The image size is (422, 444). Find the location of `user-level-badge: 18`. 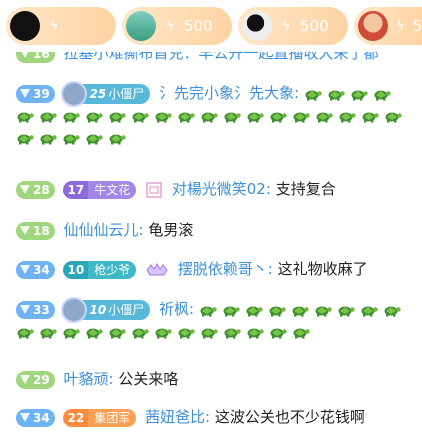

user-level-badge: 18 is located at coordinates (35, 230).